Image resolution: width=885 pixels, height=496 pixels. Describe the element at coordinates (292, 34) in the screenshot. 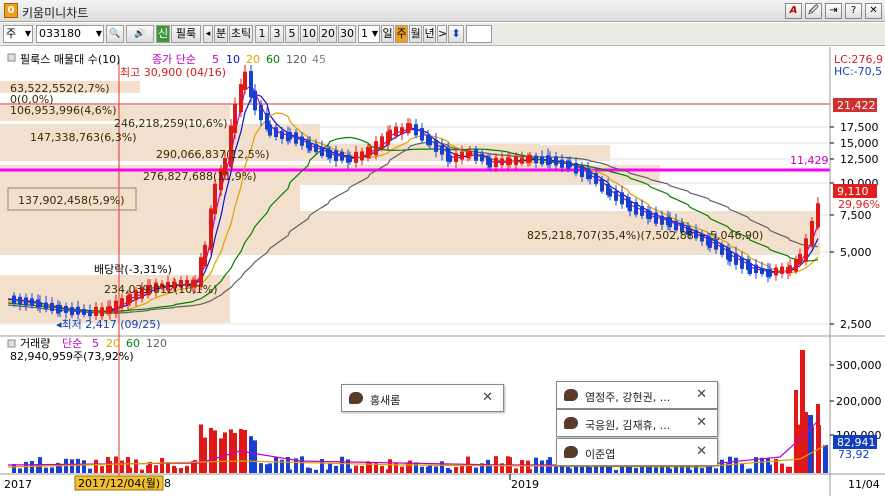

I see `period-5-button: 5` at that location.